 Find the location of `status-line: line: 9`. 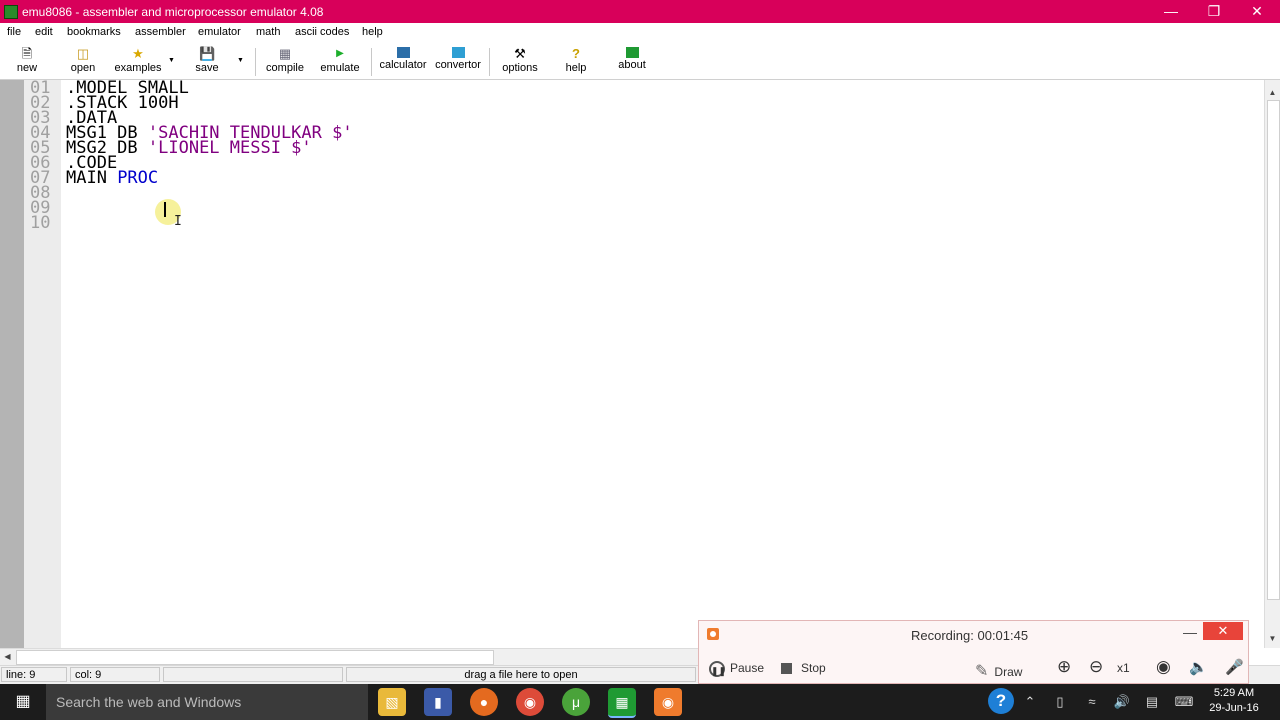

status-line: line: 9 is located at coordinates (34, 674).